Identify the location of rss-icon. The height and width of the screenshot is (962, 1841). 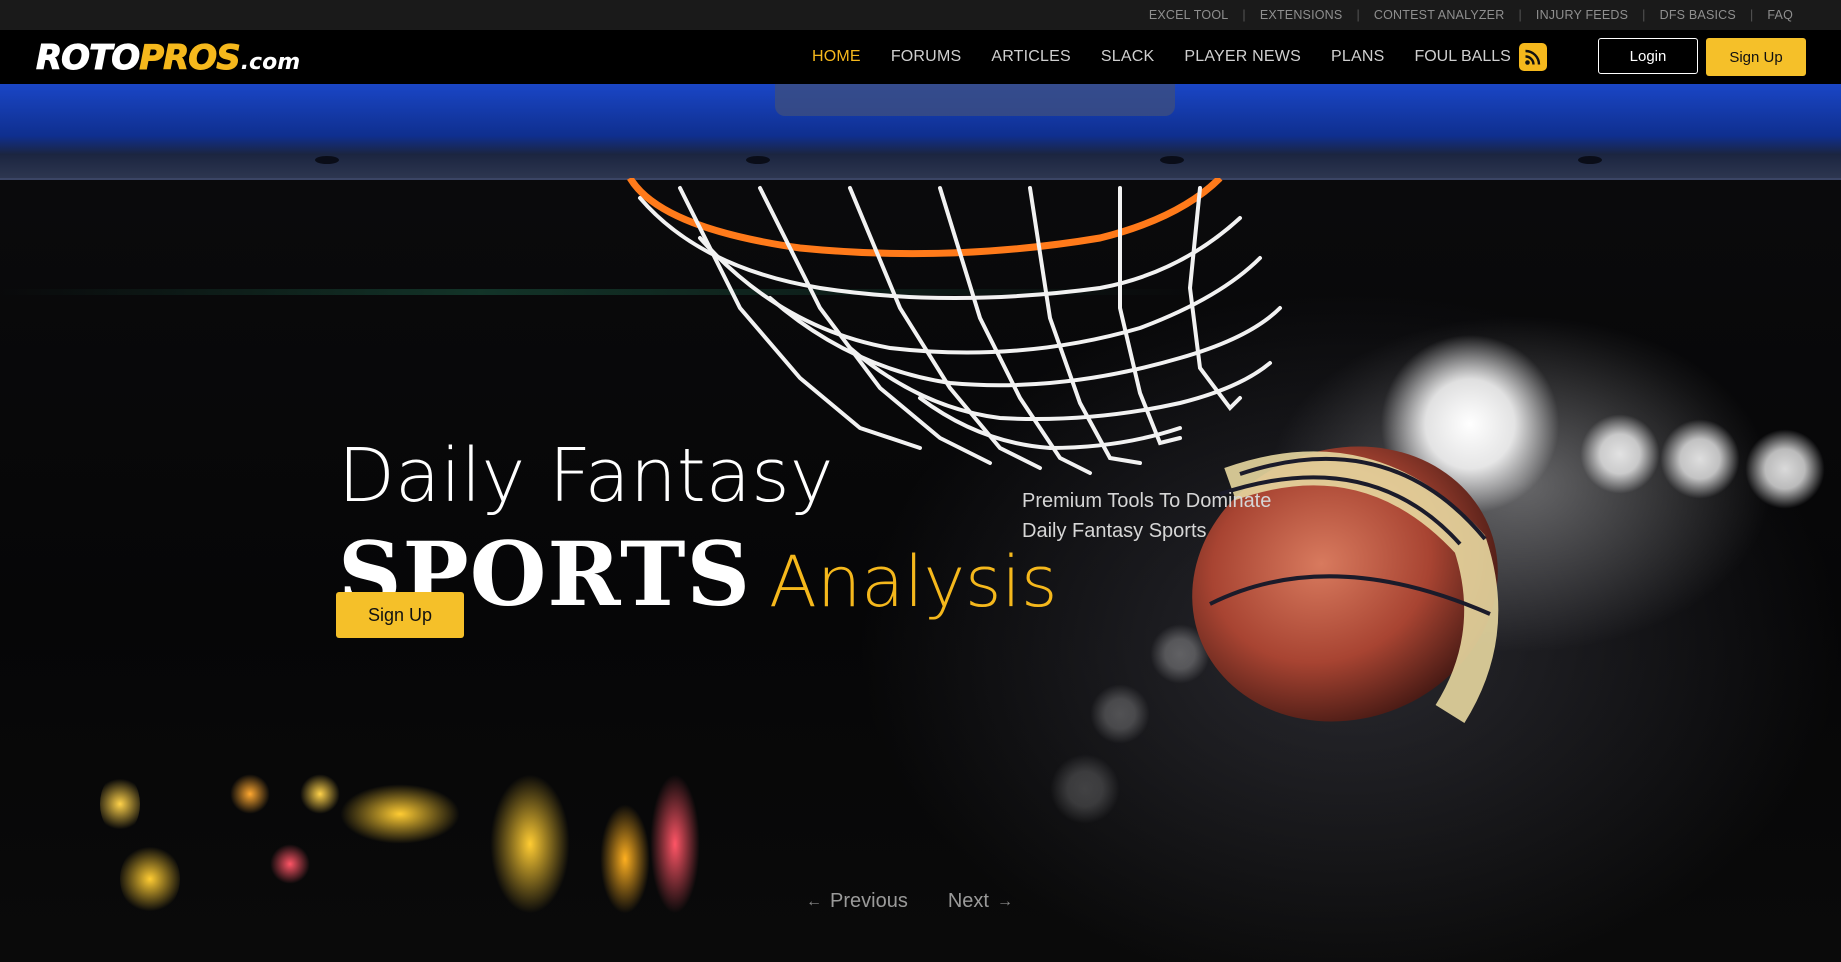
(1532, 57).